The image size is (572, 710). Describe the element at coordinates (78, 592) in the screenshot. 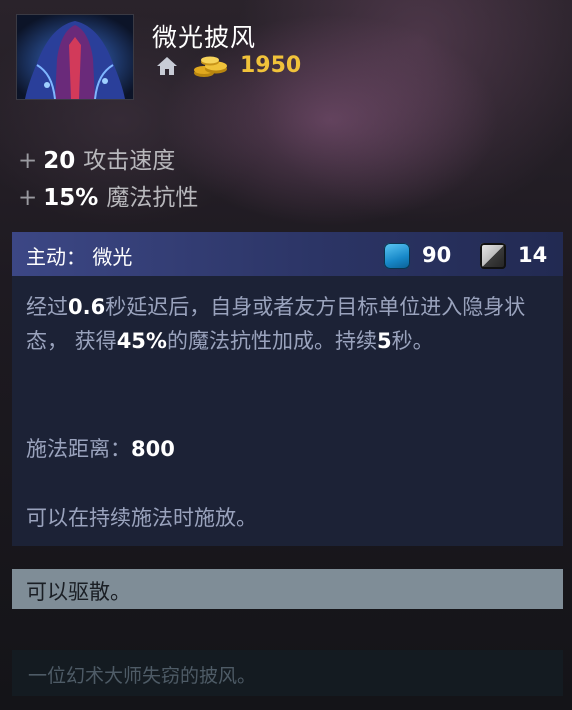

I see `dispel-text: 可以驱散。` at that location.